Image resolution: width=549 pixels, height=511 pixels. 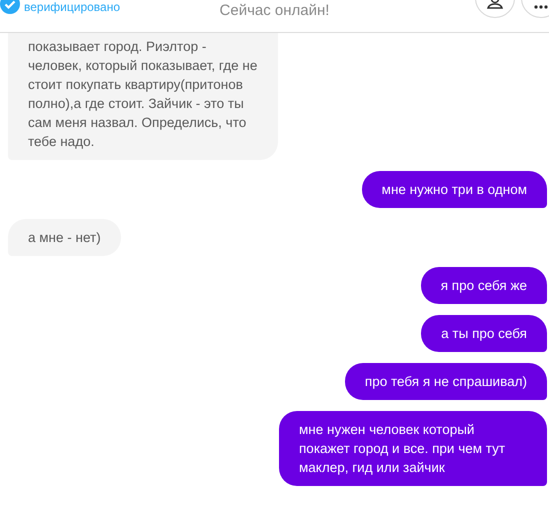 What do you see at coordinates (454, 189) in the screenshot?
I see `sent-message: мне нужно три в одном` at bounding box center [454, 189].